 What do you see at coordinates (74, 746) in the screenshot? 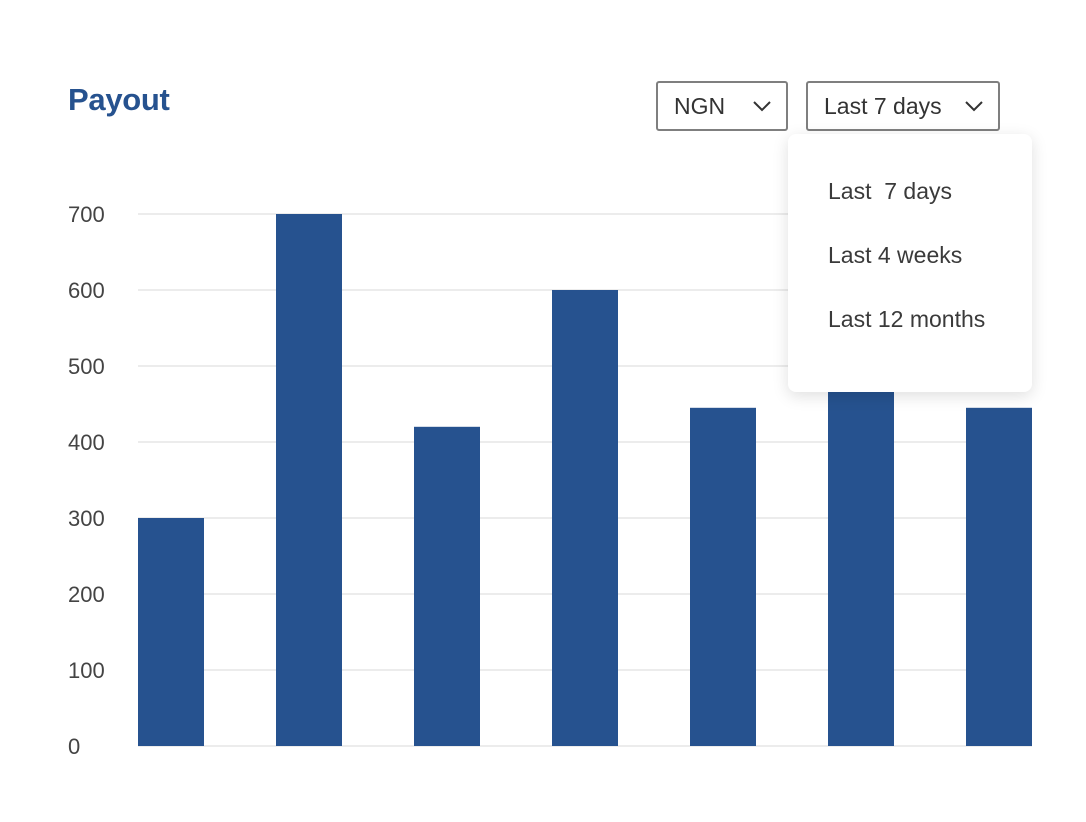
I see `y-tick-label: 0` at bounding box center [74, 746].